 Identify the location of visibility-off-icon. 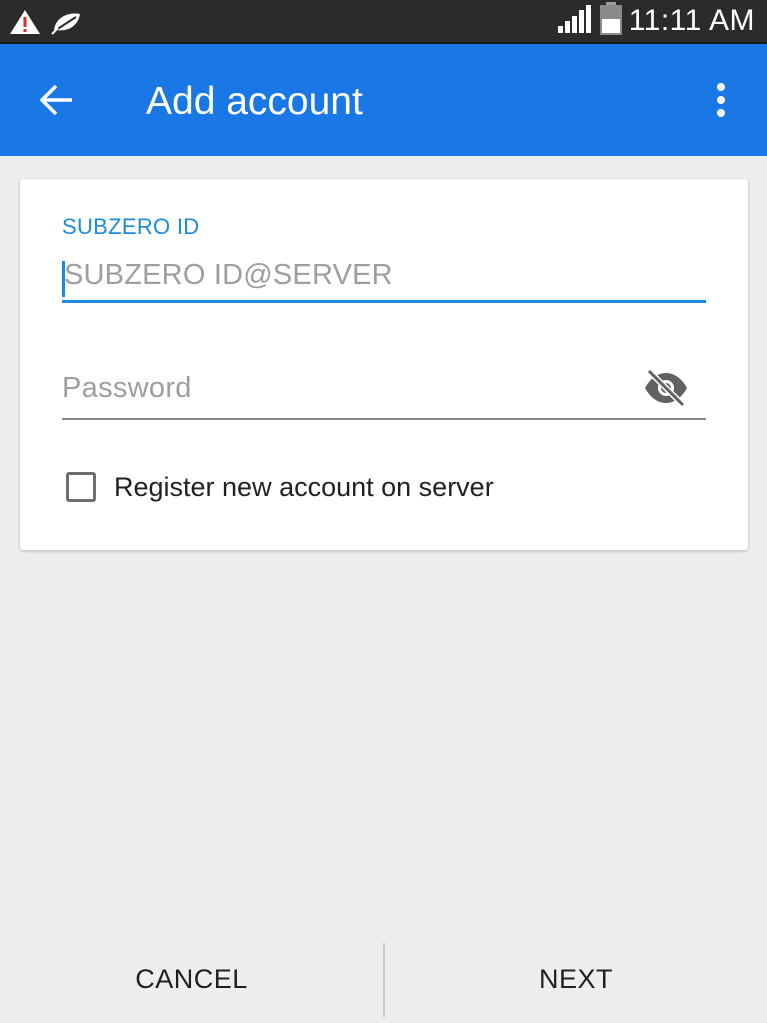
(666, 390).